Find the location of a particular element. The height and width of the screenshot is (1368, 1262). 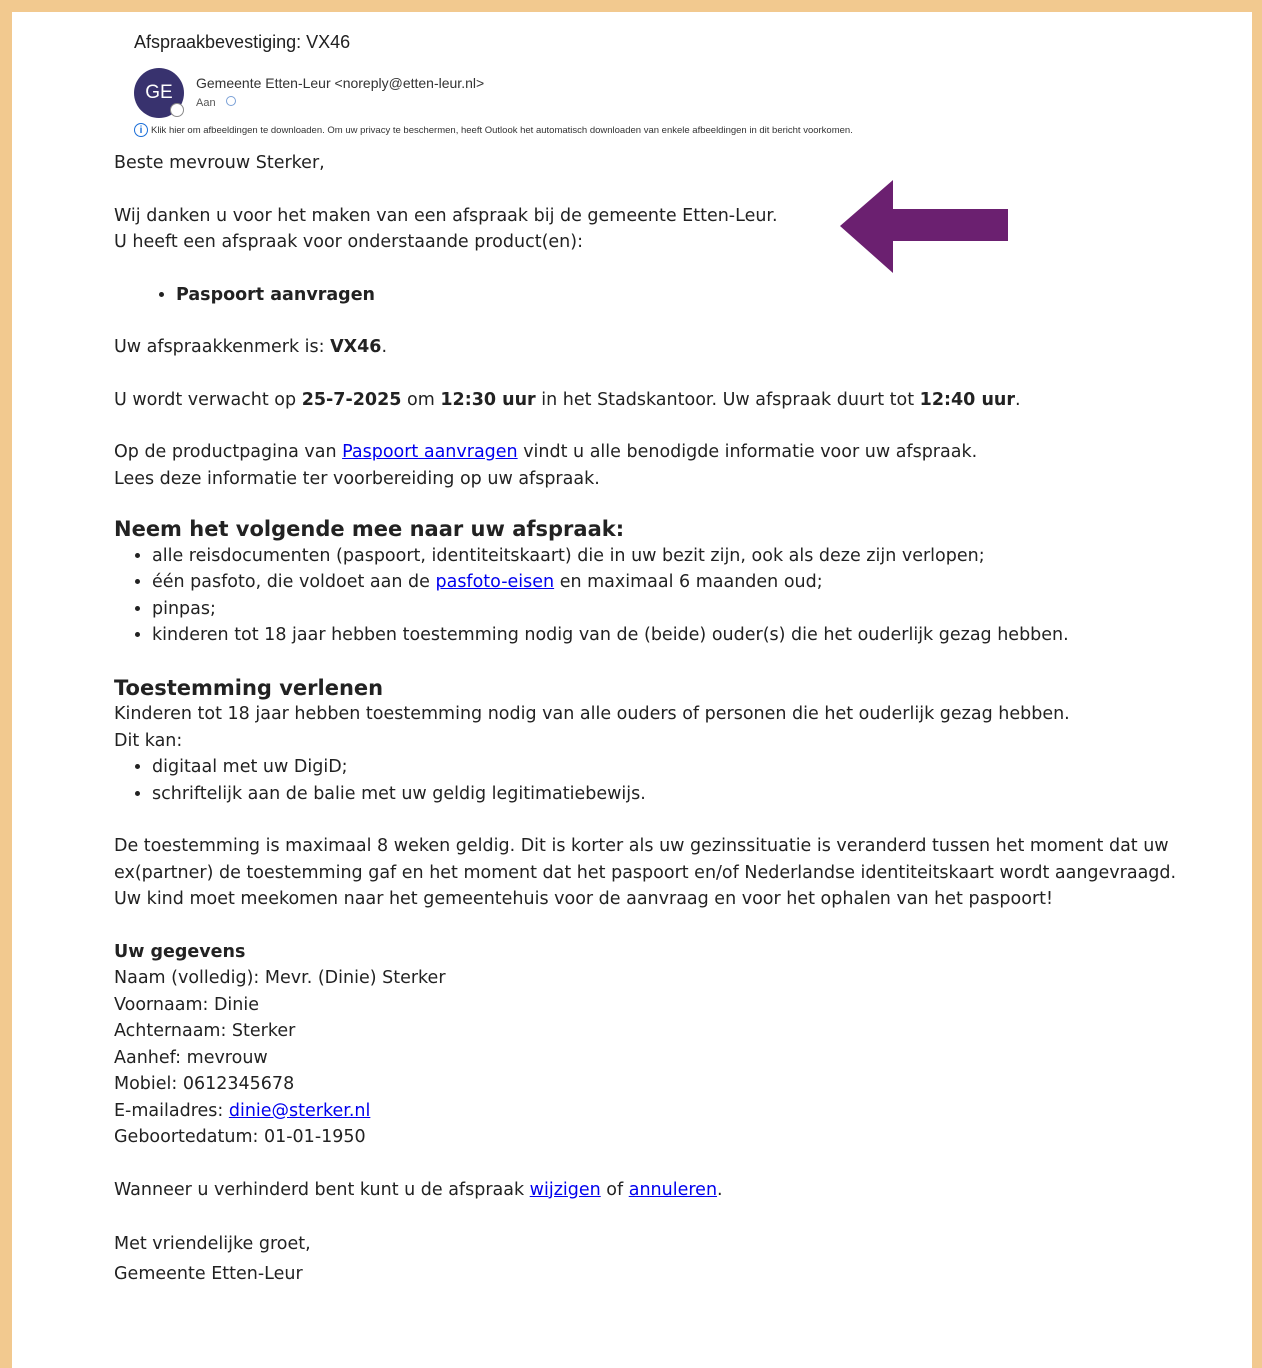

consent-options-intro: Dit kan: is located at coordinates (148, 740).